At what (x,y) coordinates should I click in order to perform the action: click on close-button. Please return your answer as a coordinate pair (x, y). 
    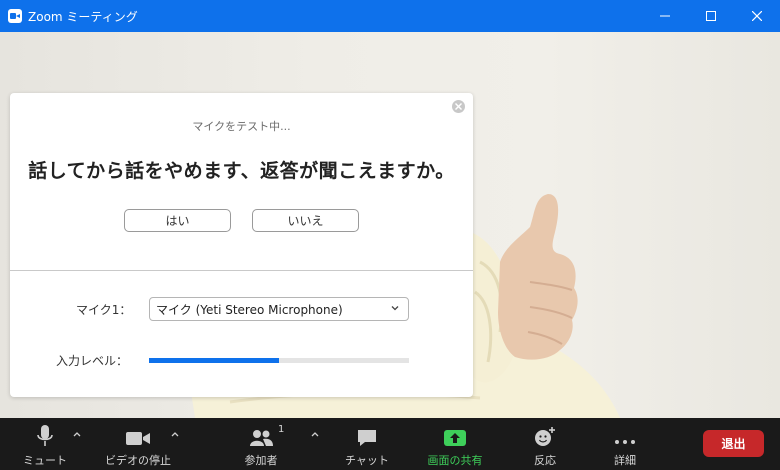
    Looking at the image, I should click on (757, 16).